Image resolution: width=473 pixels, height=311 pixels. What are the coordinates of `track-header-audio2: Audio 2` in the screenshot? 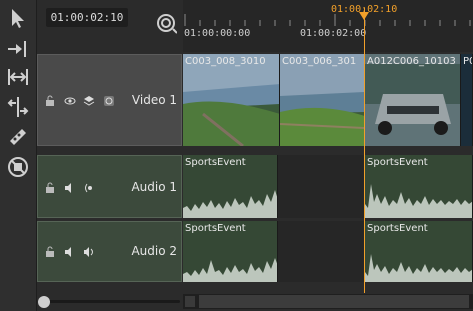 It's located at (109, 251).